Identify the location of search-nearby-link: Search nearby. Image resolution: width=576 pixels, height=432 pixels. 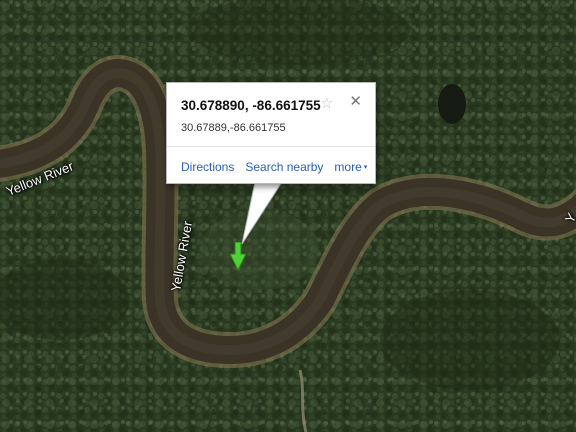
(284, 167).